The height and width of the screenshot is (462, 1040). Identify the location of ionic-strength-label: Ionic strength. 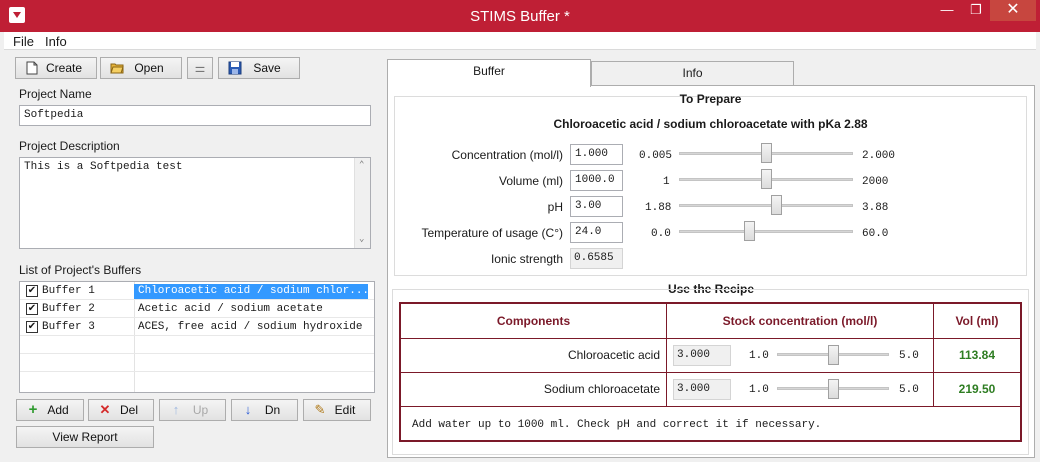
(526, 259).